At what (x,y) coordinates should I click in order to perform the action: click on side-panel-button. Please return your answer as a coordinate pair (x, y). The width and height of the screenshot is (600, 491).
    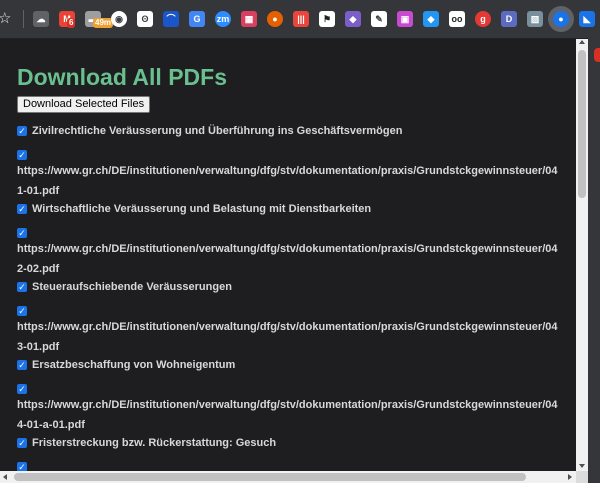
    Looking at the image, I should click on (597, 55).